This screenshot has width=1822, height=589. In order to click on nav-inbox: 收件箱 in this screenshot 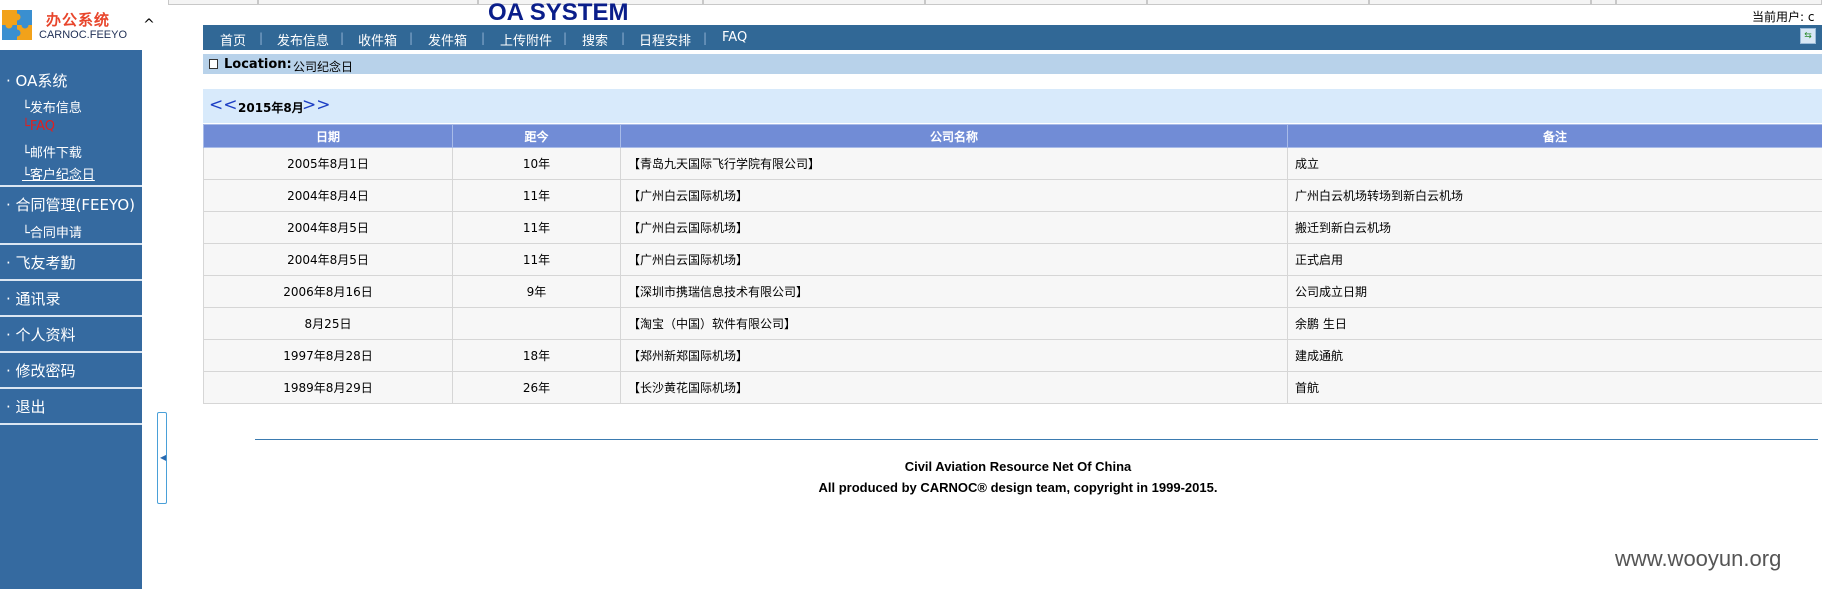, I will do `click(377, 39)`.